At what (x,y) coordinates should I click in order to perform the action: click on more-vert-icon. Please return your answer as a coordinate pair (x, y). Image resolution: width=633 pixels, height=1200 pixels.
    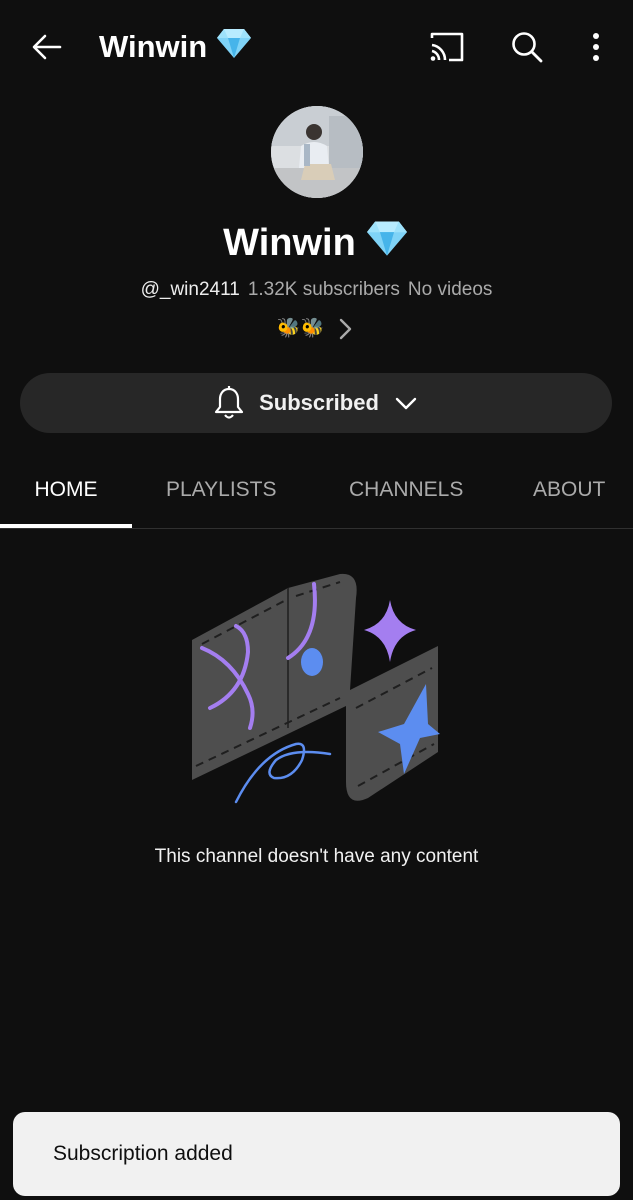
    Looking at the image, I should click on (596, 47).